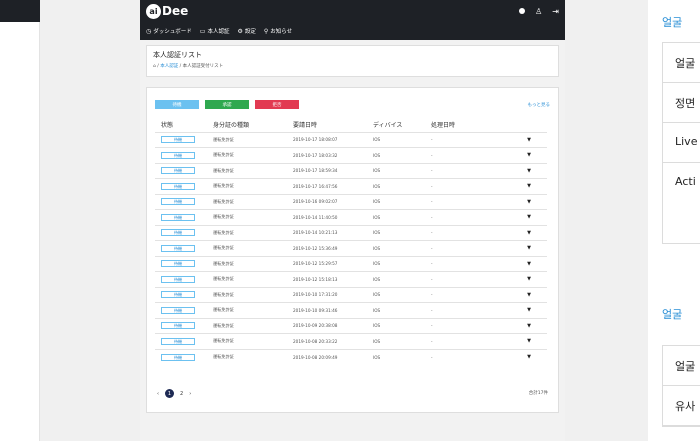 Image resolution: width=700 pixels, height=441 pixels. What do you see at coordinates (681, 386) in the screenshot?
I see `right-box-2: 얼굴 유사` at bounding box center [681, 386].